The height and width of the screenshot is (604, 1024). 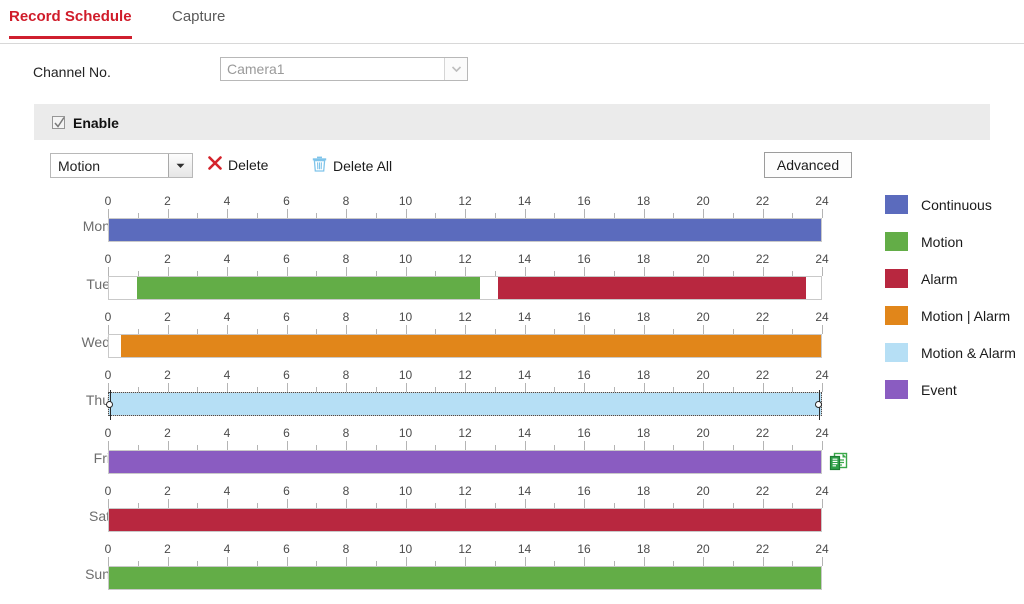 What do you see at coordinates (58, 122) in the screenshot?
I see `enable-checkbox` at bounding box center [58, 122].